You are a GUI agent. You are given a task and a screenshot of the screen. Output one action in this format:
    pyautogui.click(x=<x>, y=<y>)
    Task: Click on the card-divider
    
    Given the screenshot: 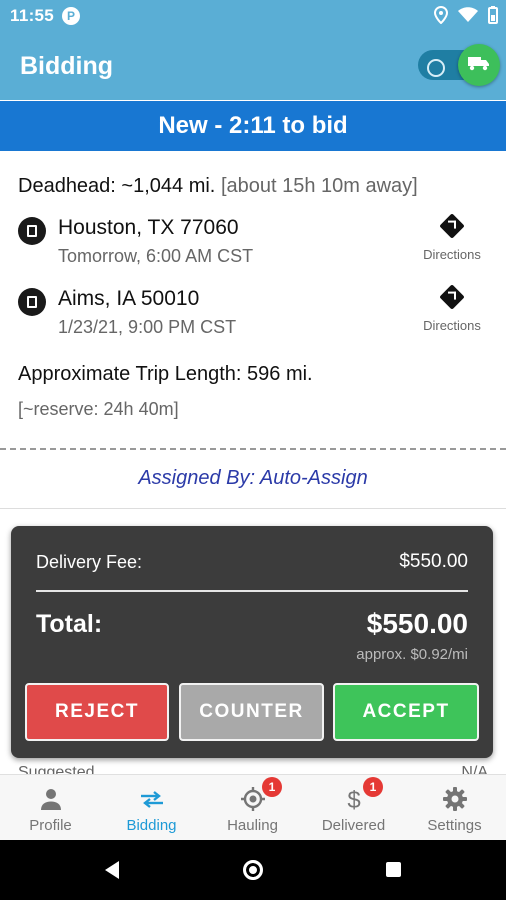 What is the action you would take?
    pyautogui.click(x=252, y=591)
    